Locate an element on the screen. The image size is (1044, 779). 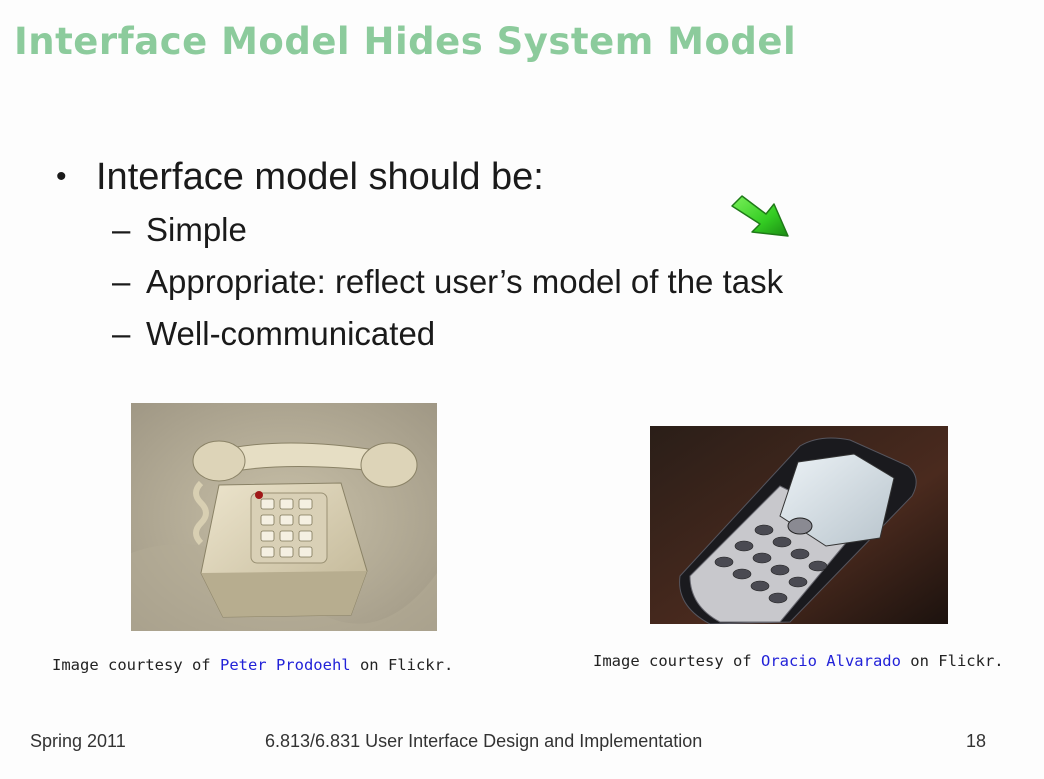
sub-item-text: Well-communicated is located at coordinates (291, 333).